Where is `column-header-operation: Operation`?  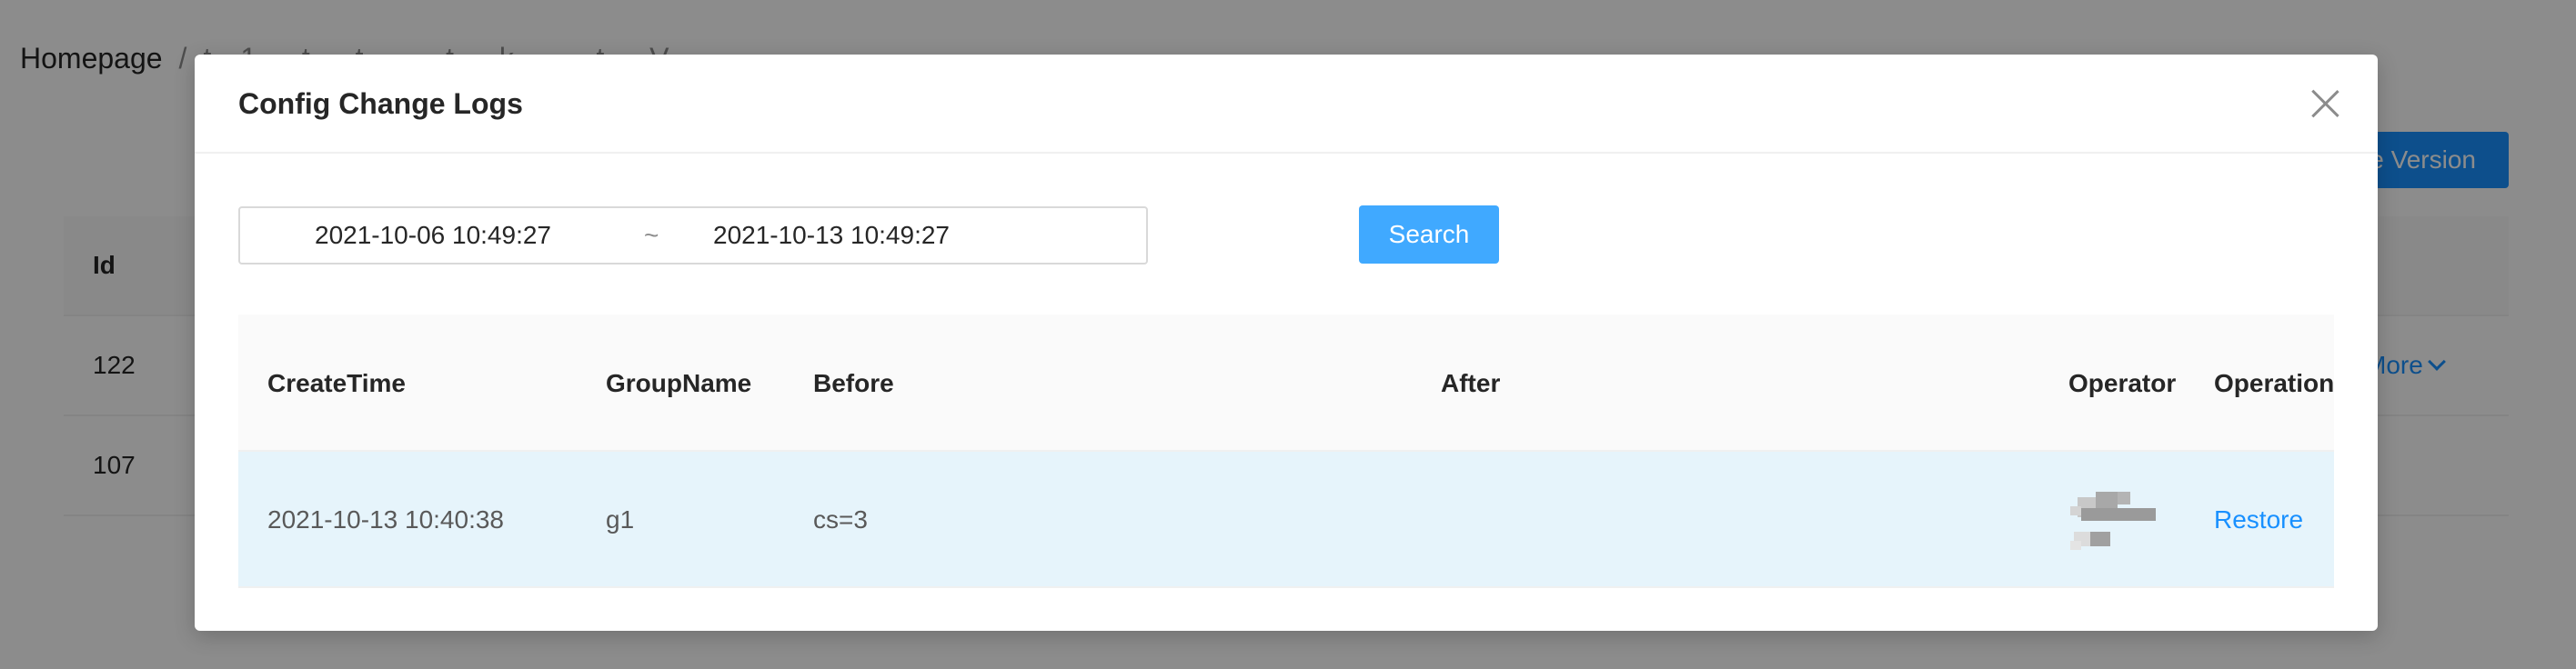
column-header-operation: Operation is located at coordinates (2274, 382).